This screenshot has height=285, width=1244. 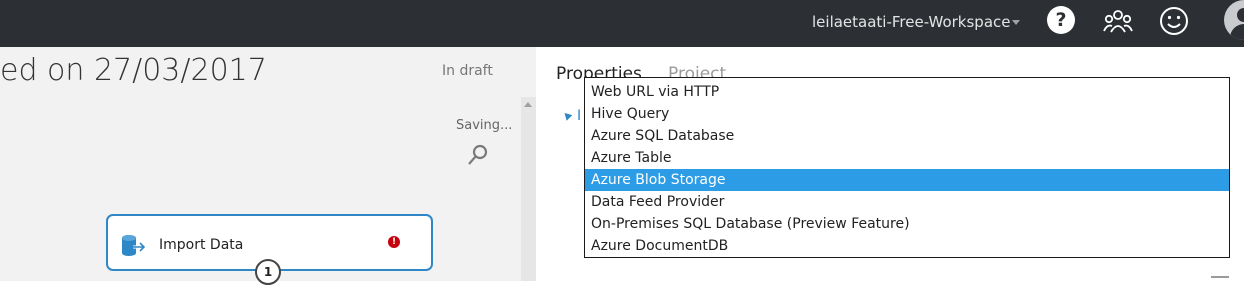 What do you see at coordinates (907, 114) in the screenshot?
I see `dropdown-option: Hive Query` at bounding box center [907, 114].